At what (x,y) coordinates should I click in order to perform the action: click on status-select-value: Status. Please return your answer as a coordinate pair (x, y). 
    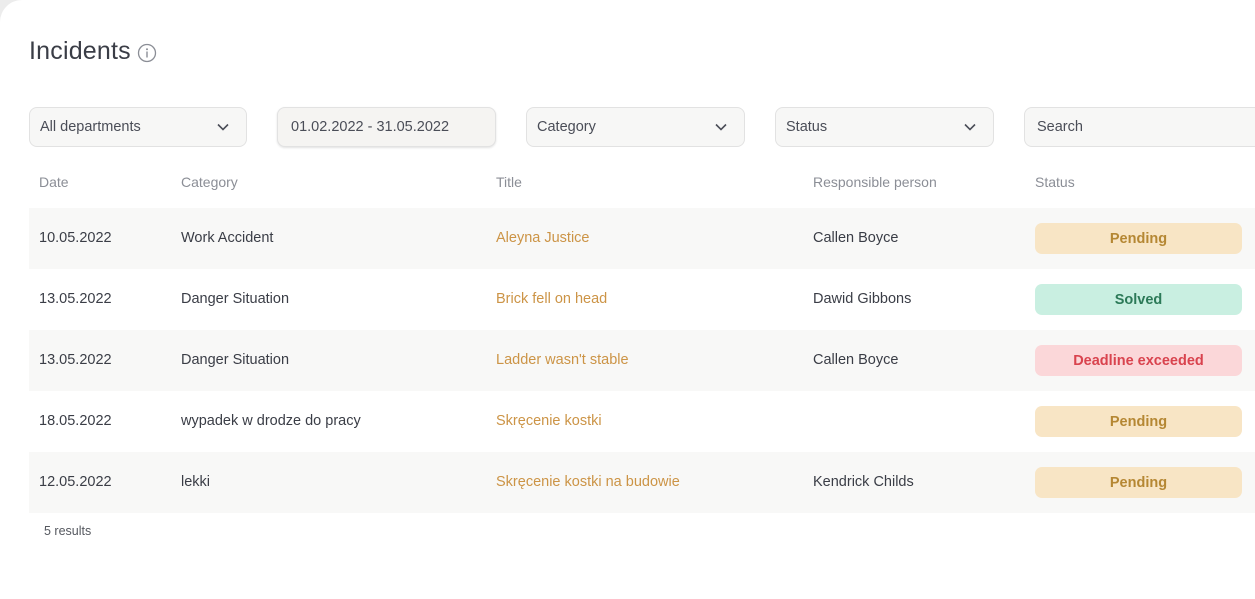
    Looking at the image, I should click on (807, 127).